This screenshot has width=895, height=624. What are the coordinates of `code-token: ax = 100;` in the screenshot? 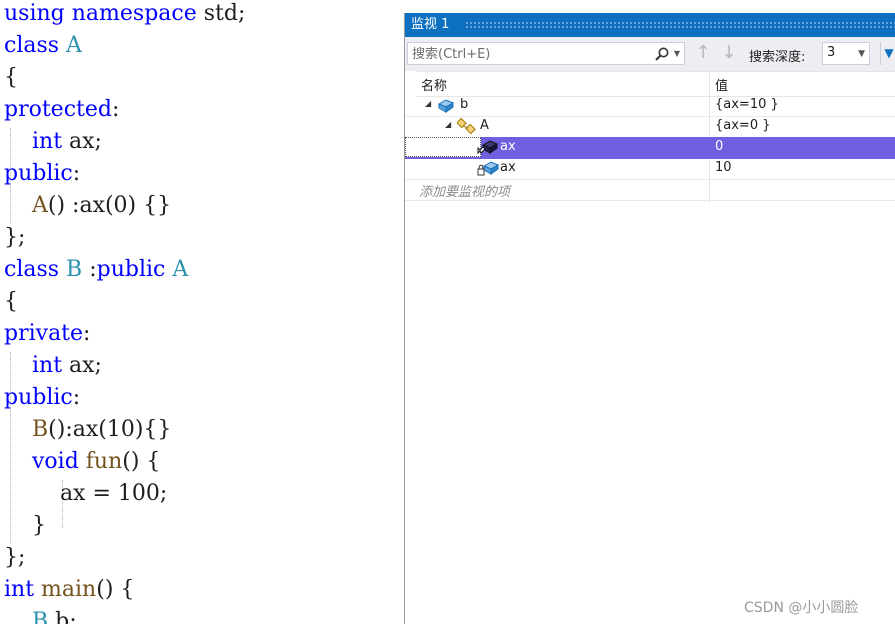 It's located at (86, 493).